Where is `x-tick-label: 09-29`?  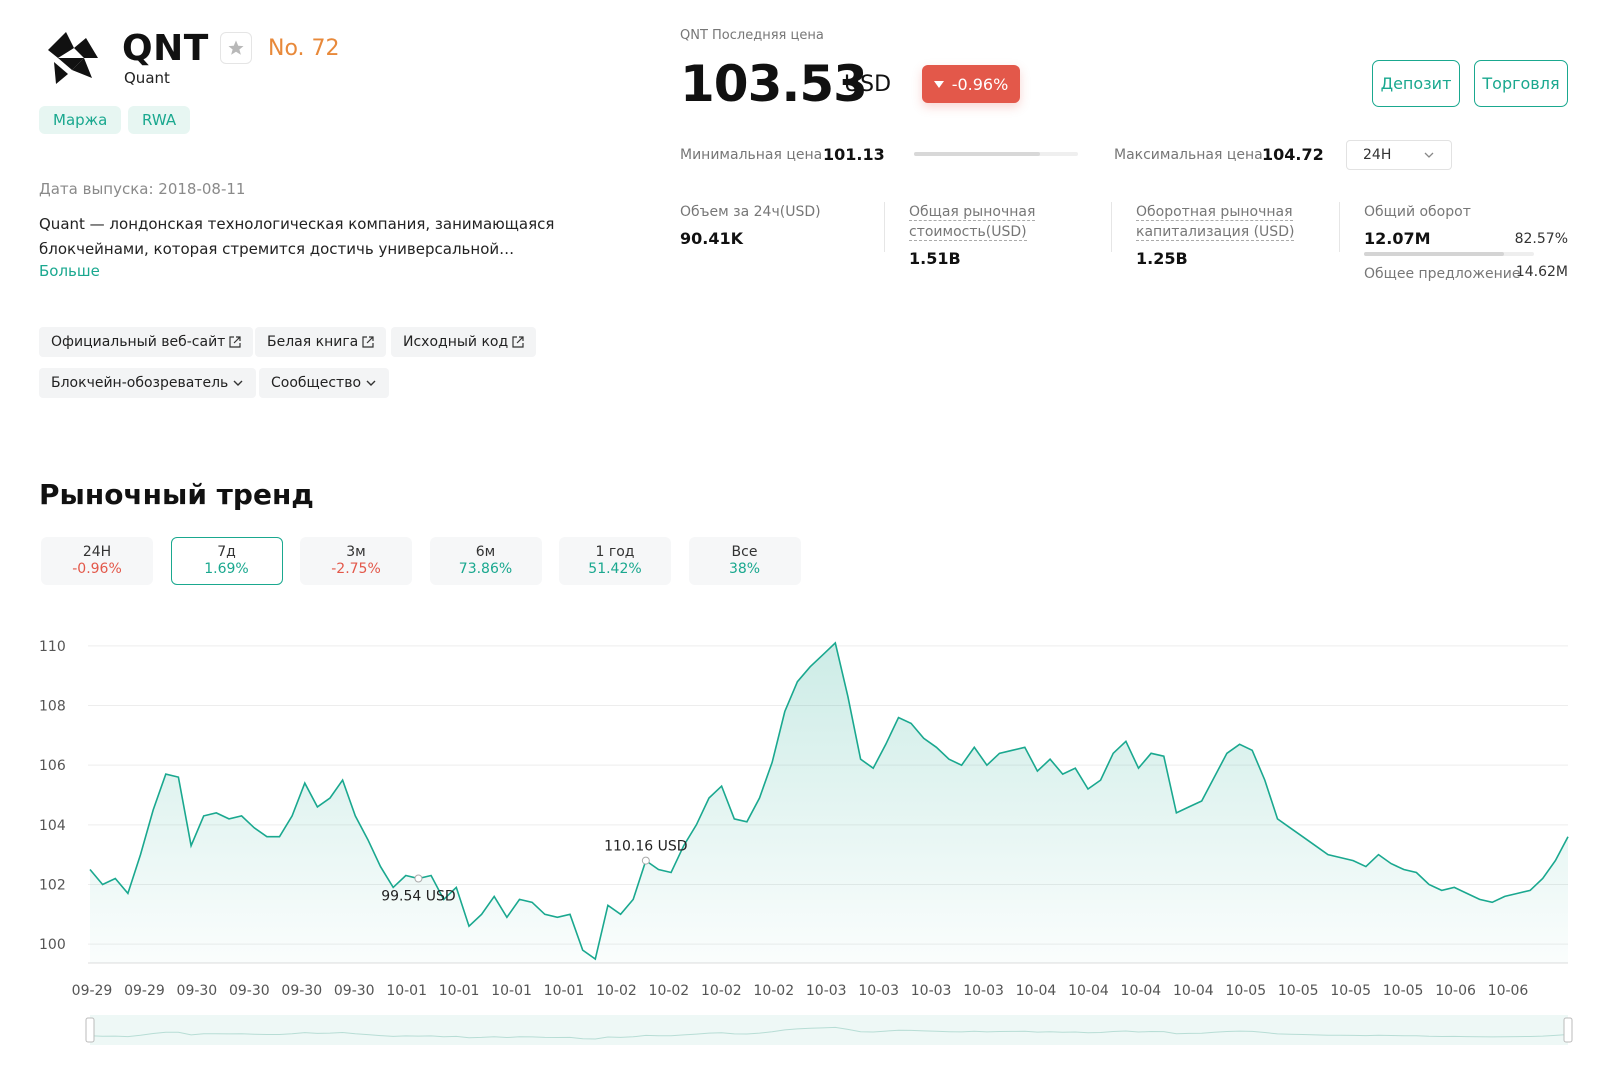
x-tick-label: 09-29 is located at coordinates (144, 991).